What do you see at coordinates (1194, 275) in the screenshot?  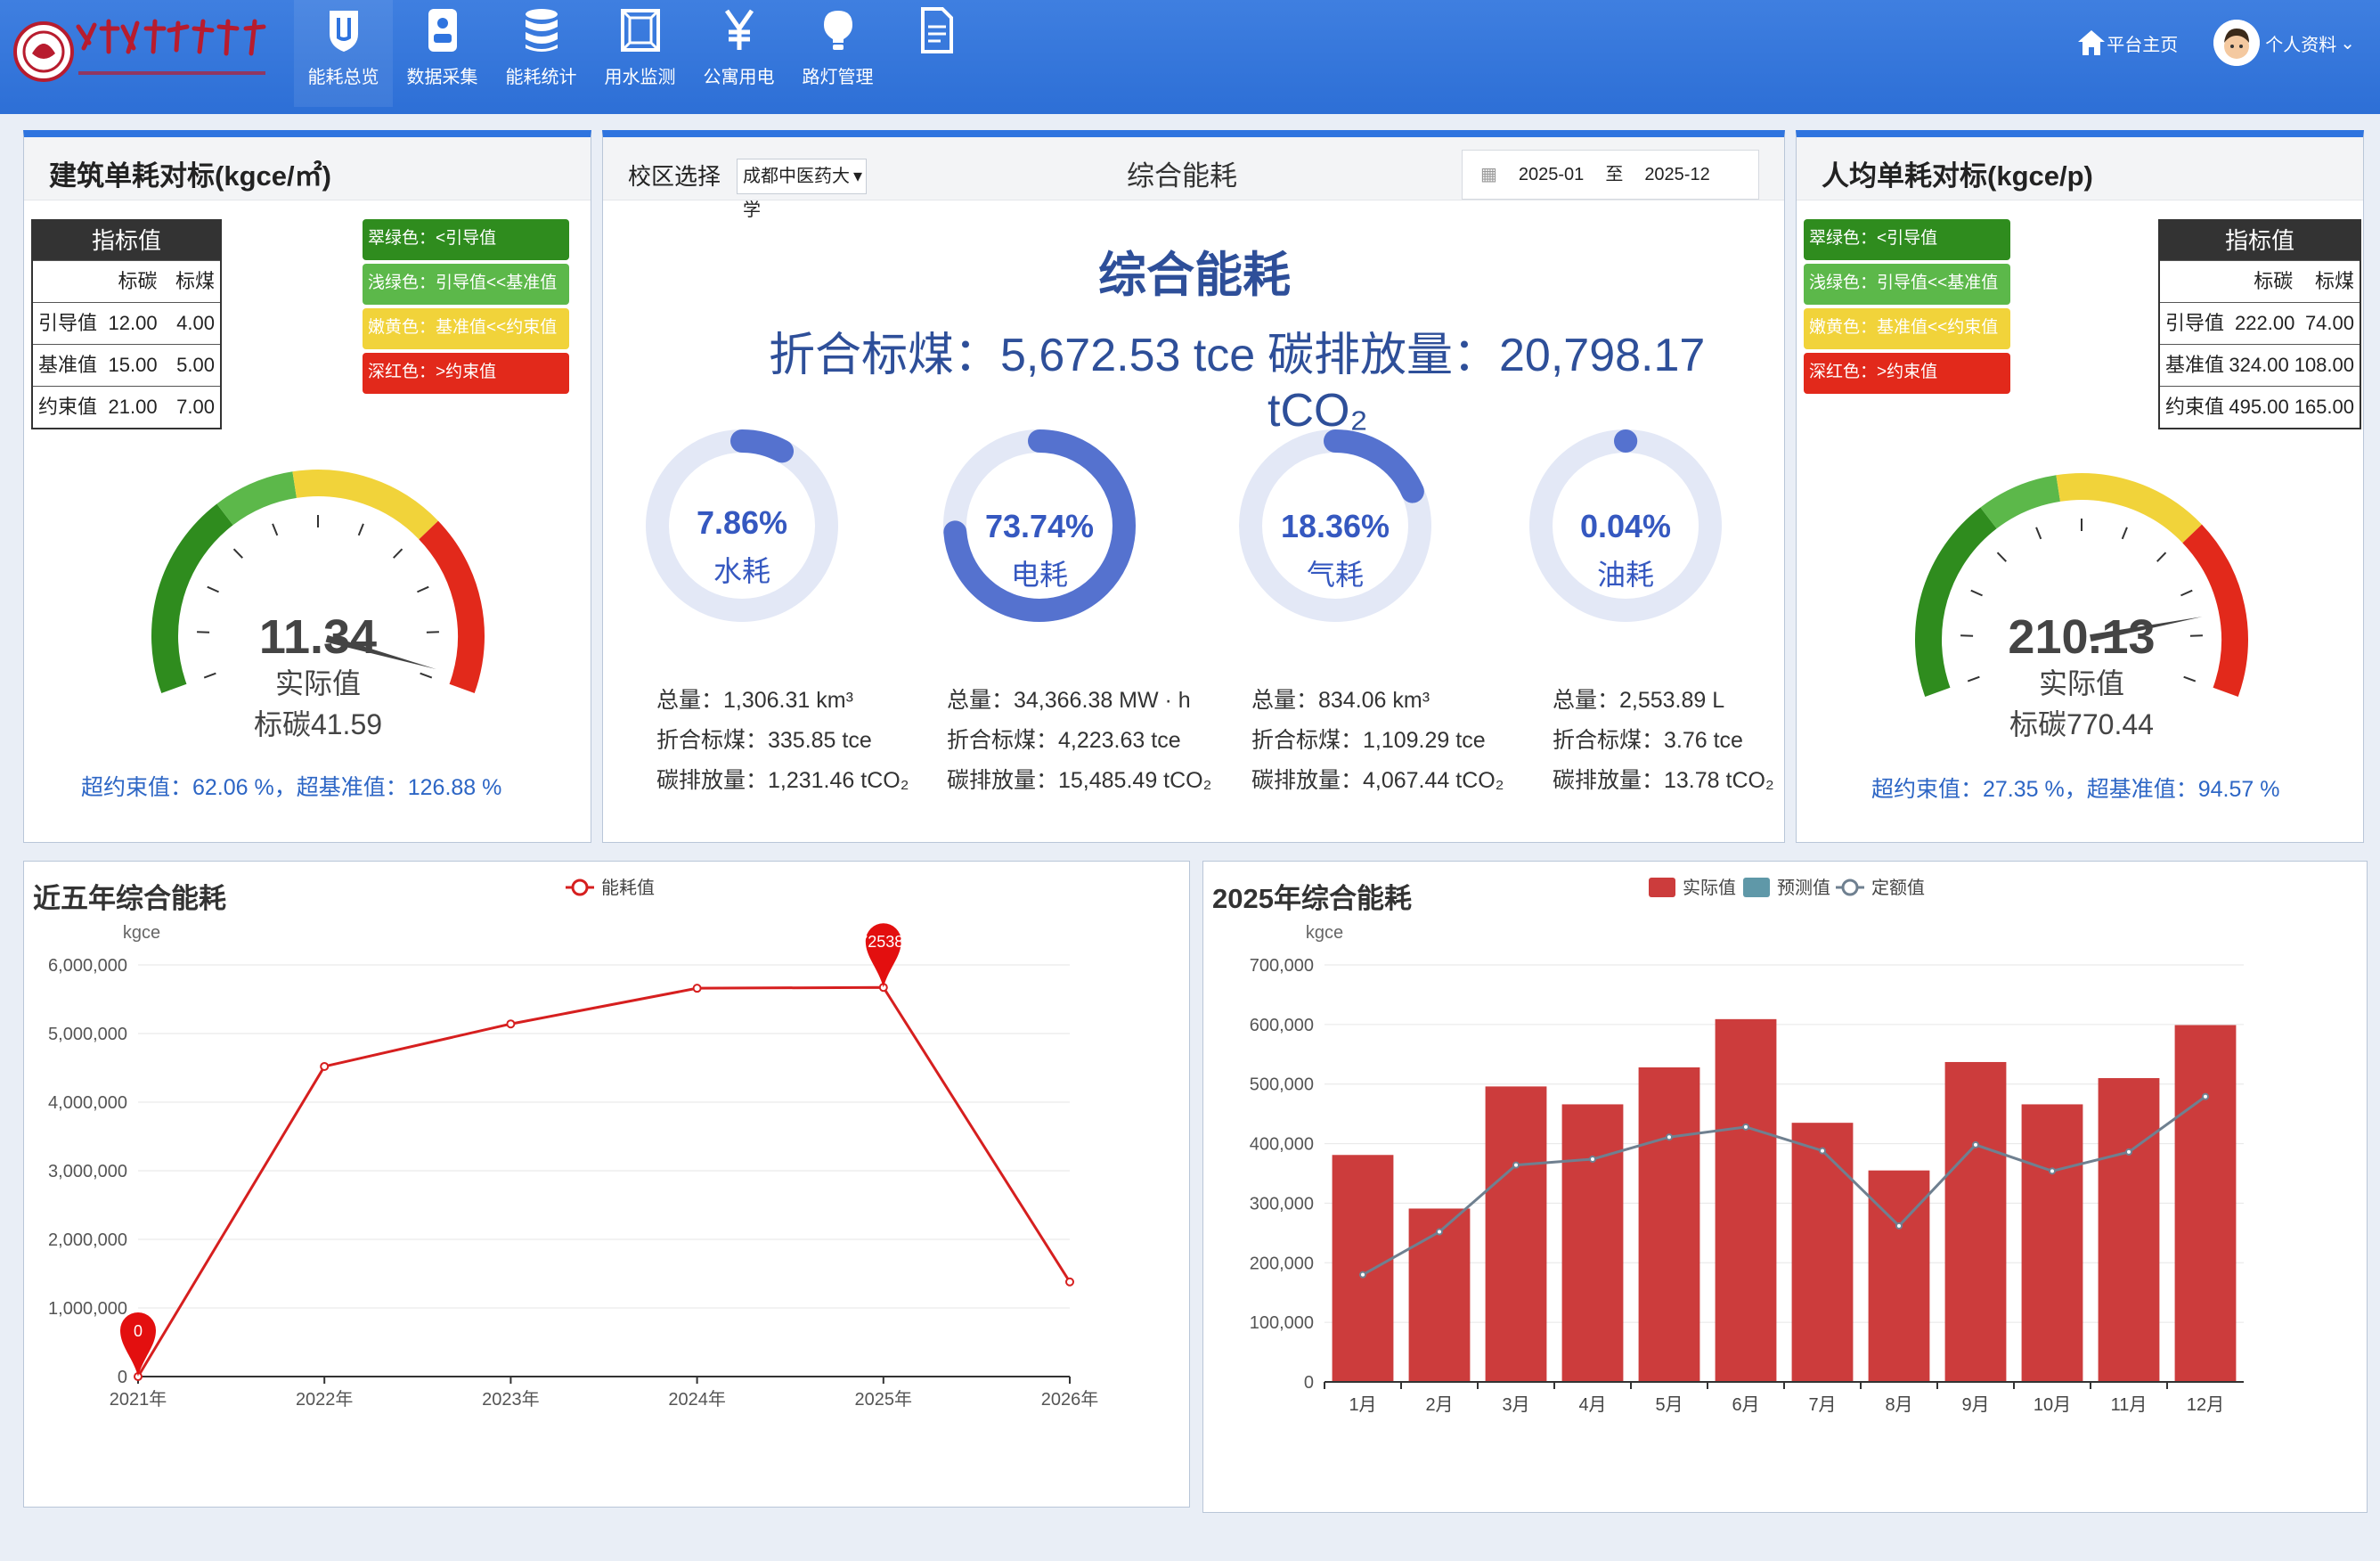 I see `section-title: 综合能耗` at bounding box center [1194, 275].